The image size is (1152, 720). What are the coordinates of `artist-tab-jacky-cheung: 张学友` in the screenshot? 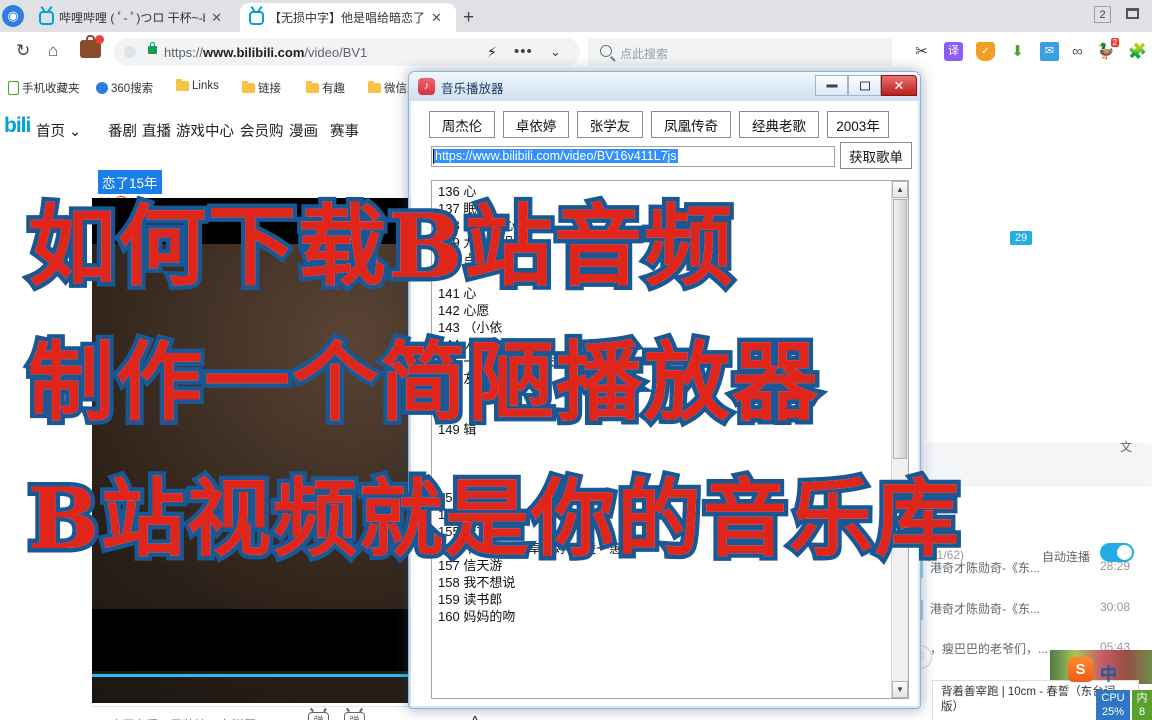 It's located at (610, 124).